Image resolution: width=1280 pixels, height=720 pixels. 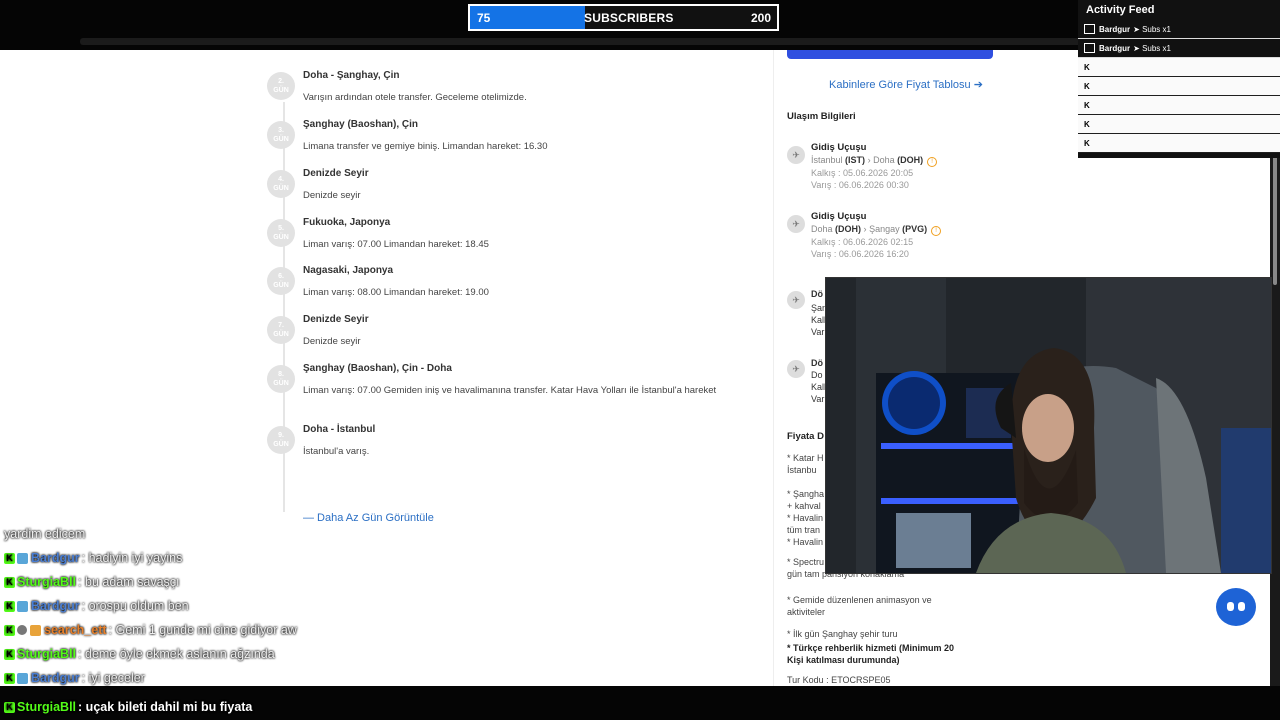 What do you see at coordinates (906, 84) in the screenshot?
I see `cabin-price-table-link: Kabinlere Göre Fiyat Tablosu ➔` at bounding box center [906, 84].